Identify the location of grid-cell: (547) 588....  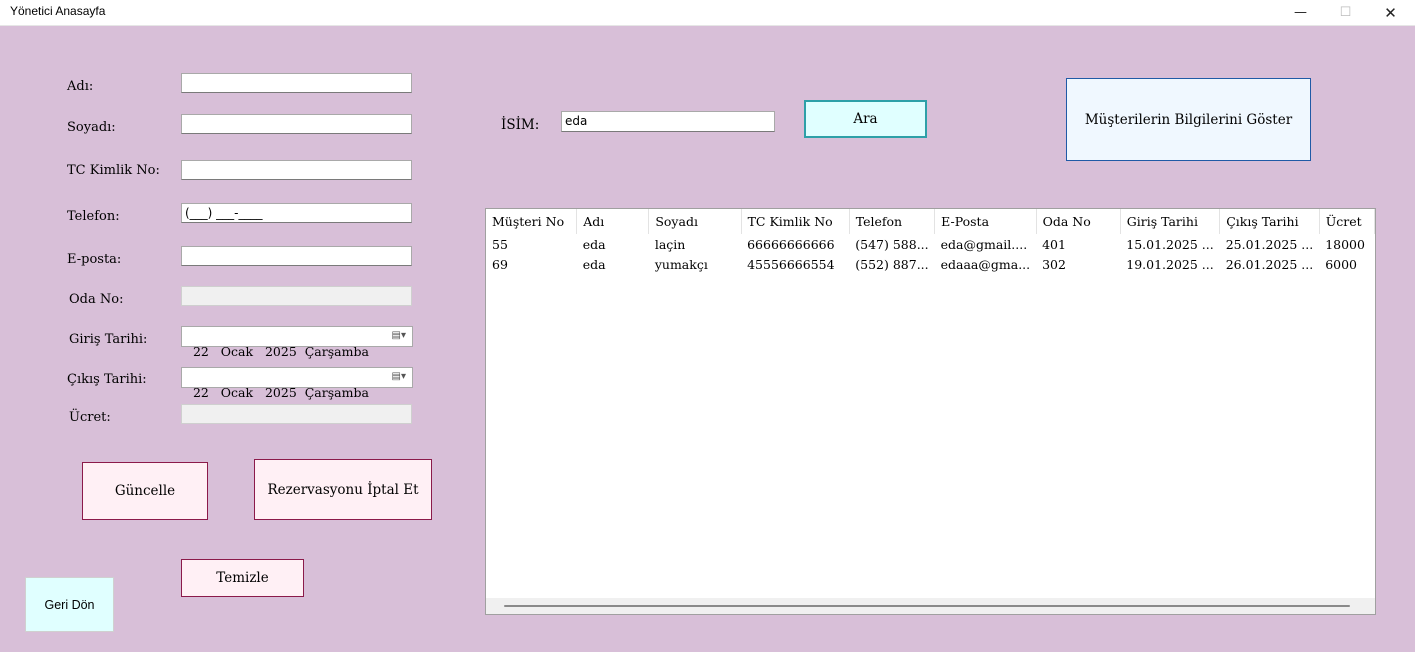
(891, 244).